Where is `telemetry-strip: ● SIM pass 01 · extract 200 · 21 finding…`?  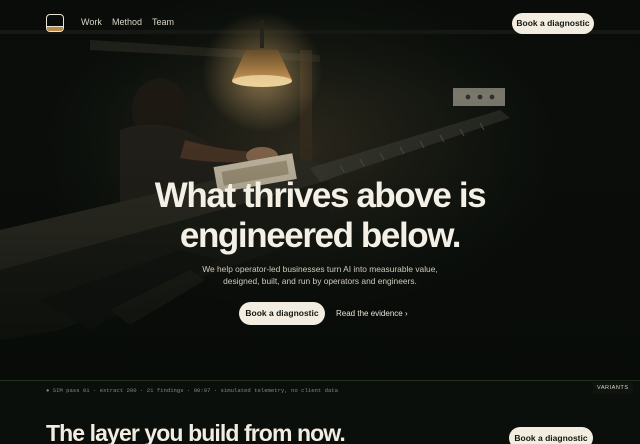 telemetry-strip: ● SIM pass 01 · extract 200 · 21 finding… is located at coordinates (320, 391).